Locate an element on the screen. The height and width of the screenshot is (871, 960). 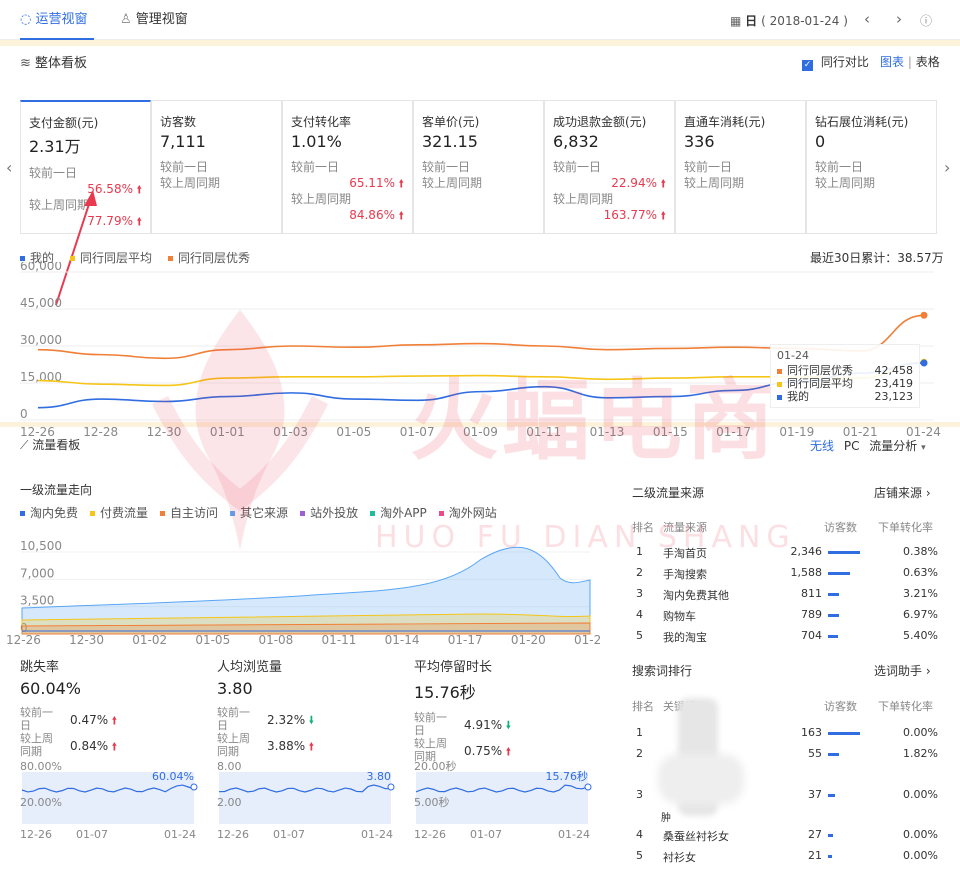
y-tick-label: 30,000 is located at coordinates (41, 340).